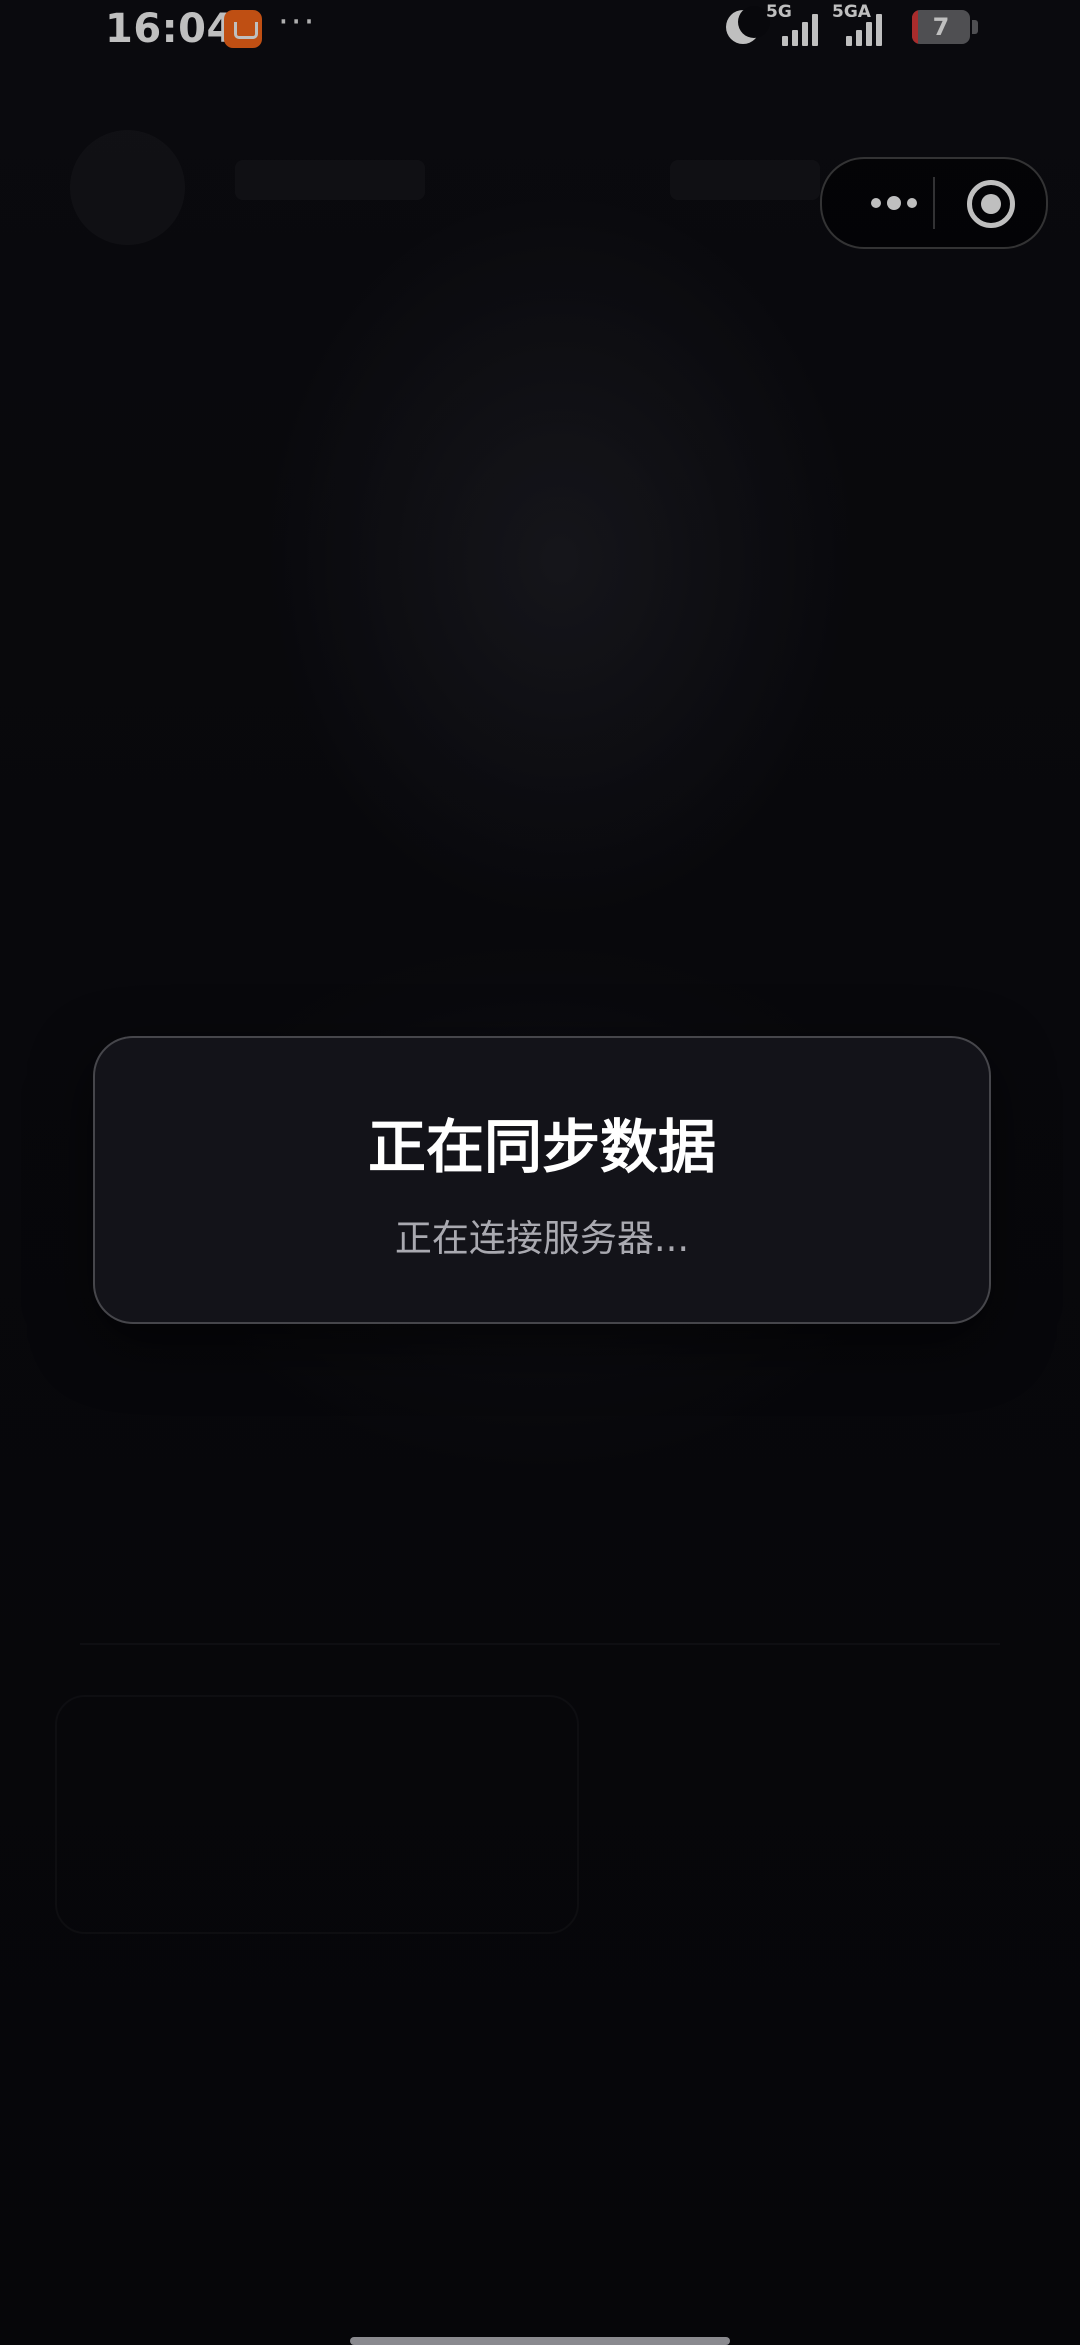 This screenshot has width=1080, height=2345. What do you see at coordinates (540, 2341) in the screenshot?
I see `home-indicator` at bounding box center [540, 2341].